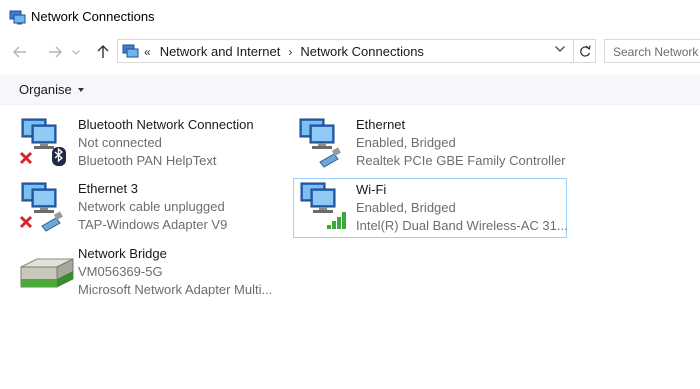  Describe the element at coordinates (220, 51) in the screenshot. I see `breadcrumb-network-and-internet: Network and Internet` at that location.